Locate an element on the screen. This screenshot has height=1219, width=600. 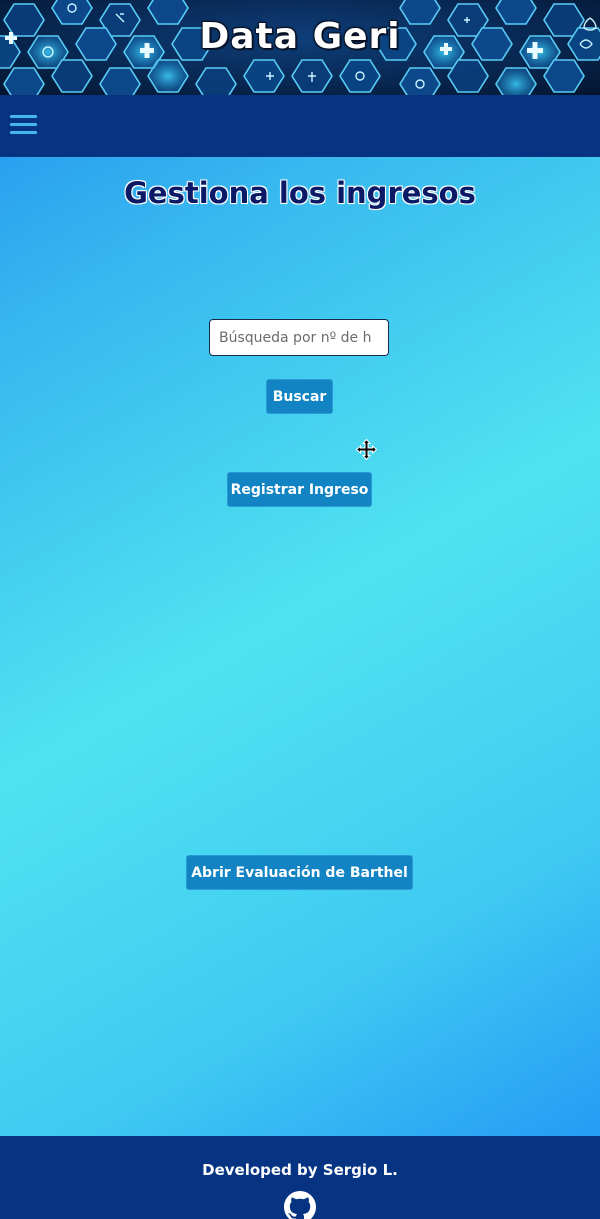
header-banner: Data Geri is located at coordinates (300, 47).